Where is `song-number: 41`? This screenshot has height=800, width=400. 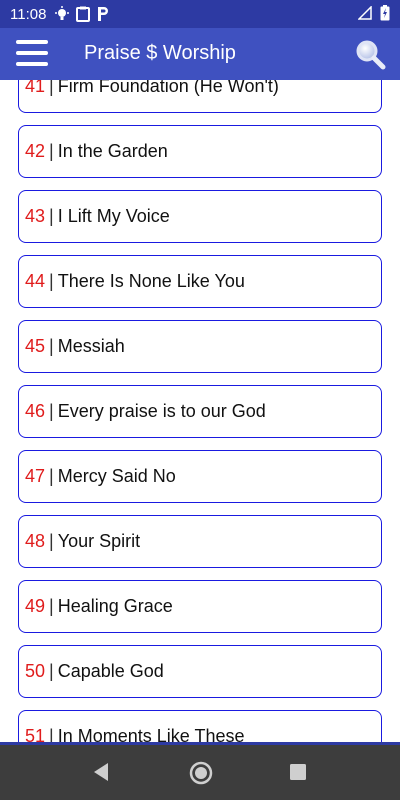 song-number: 41 is located at coordinates (35, 88).